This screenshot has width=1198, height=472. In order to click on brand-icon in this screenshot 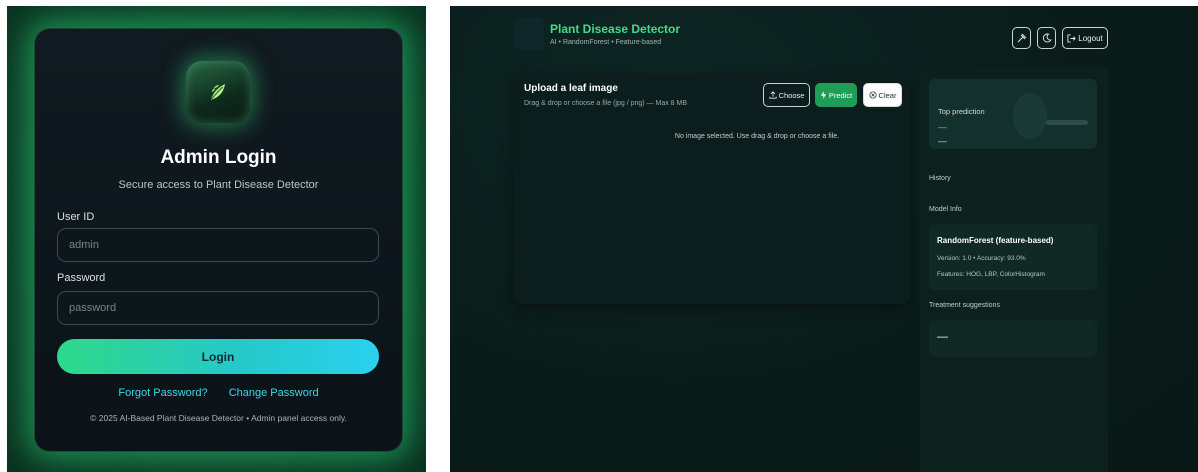, I will do `click(529, 34)`.